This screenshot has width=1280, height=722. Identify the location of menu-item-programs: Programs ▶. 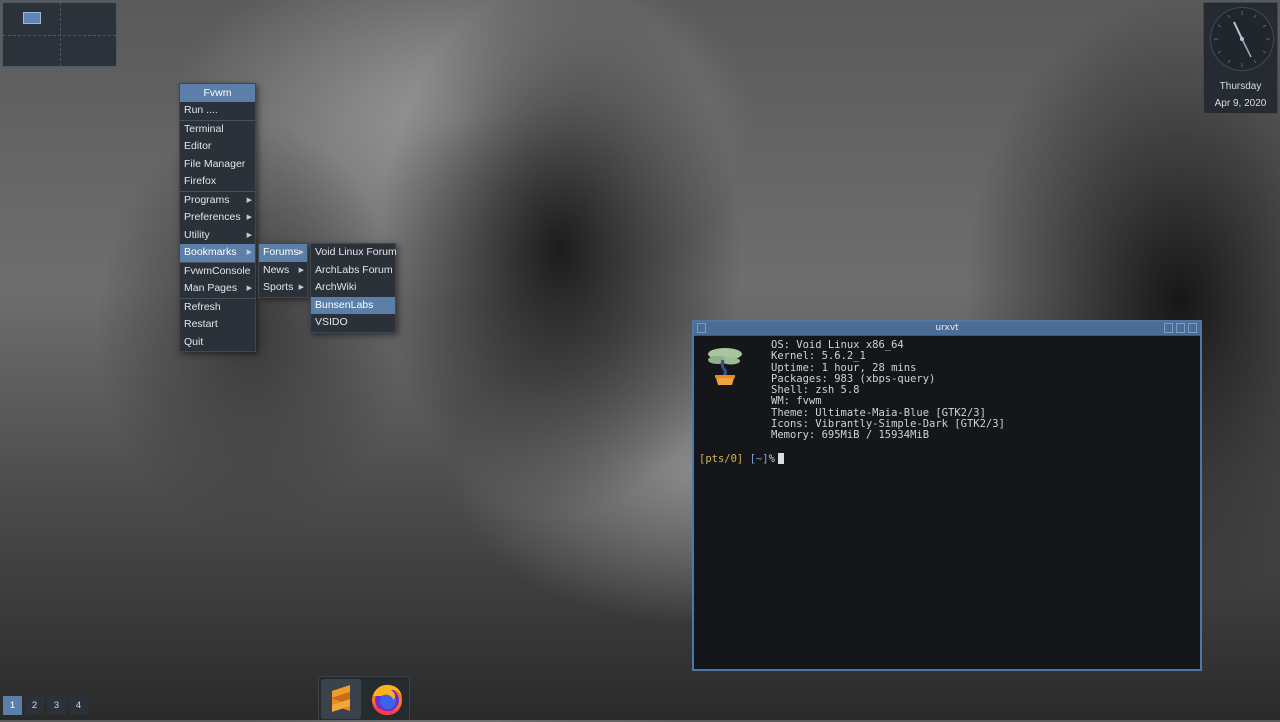
(217, 201).